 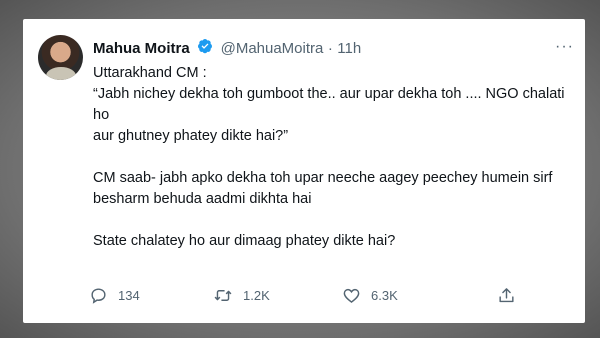 What do you see at coordinates (324, 295) in the screenshot?
I see `tweet-actions: 134 1.2K 6.3K` at bounding box center [324, 295].